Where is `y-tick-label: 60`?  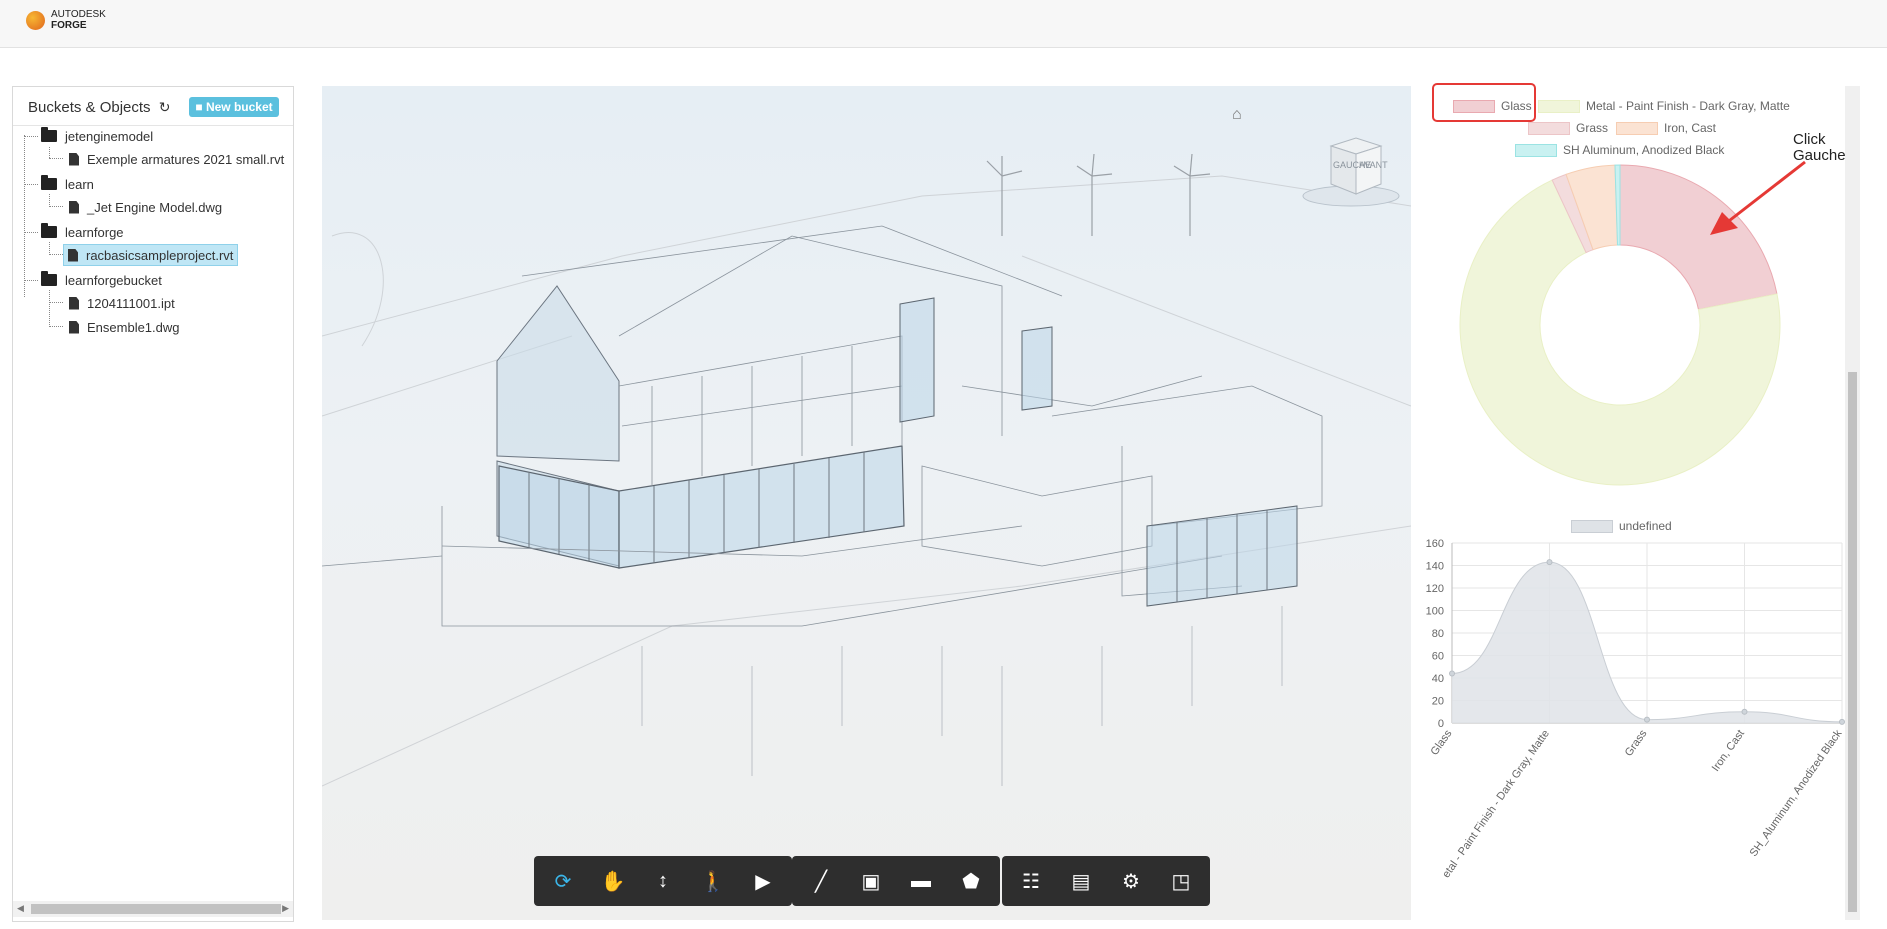 y-tick-label: 60 is located at coordinates (1438, 657).